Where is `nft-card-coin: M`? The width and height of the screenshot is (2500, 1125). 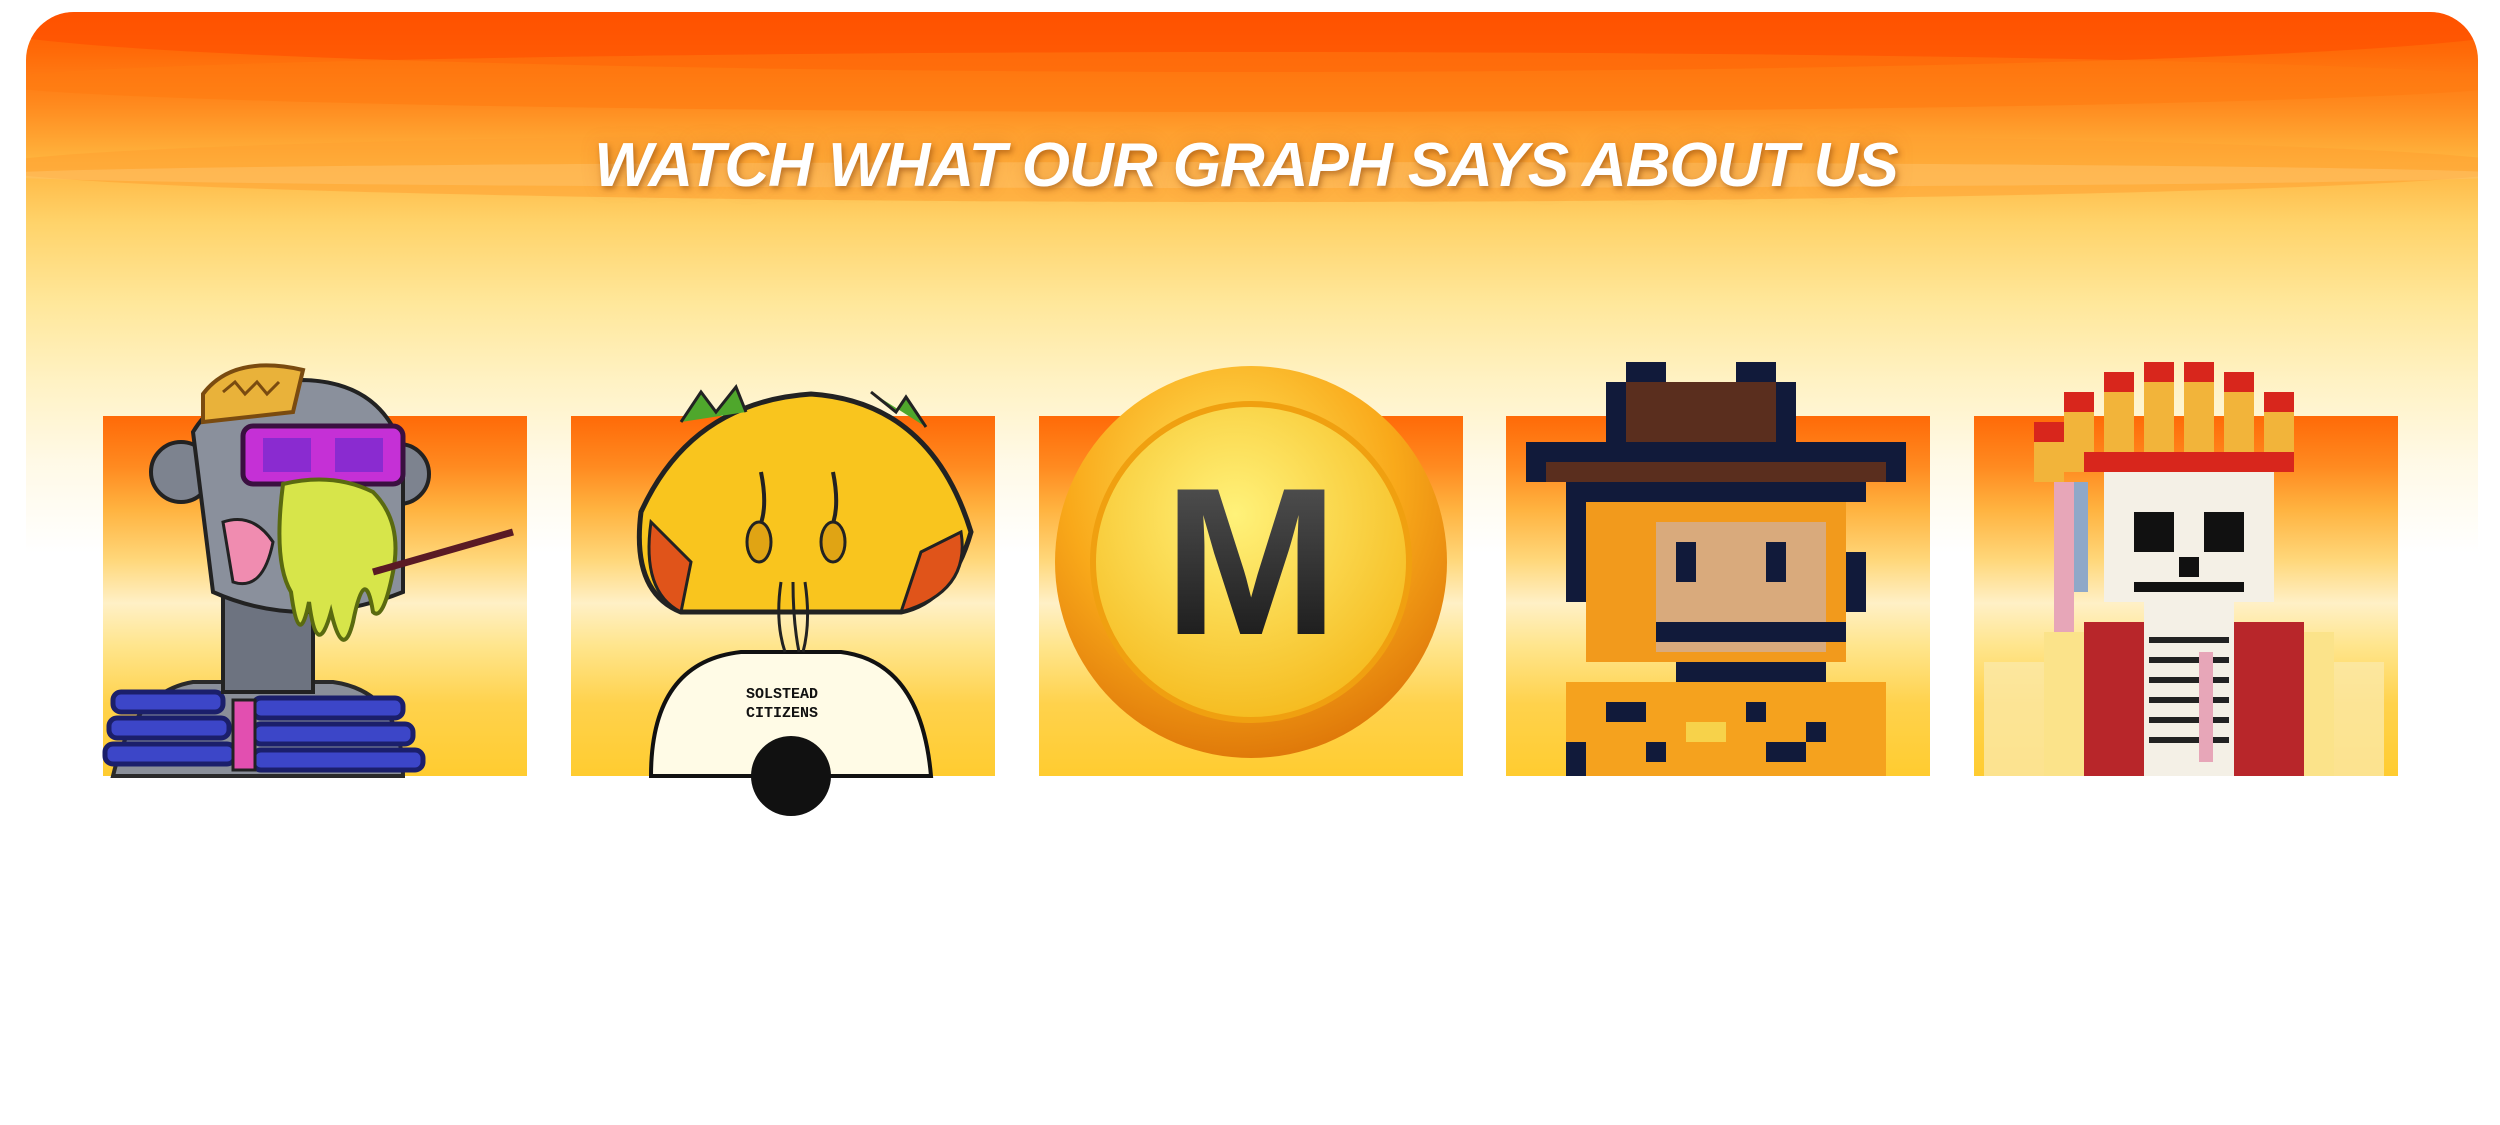 nft-card-coin: M is located at coordinates (1251, 569).